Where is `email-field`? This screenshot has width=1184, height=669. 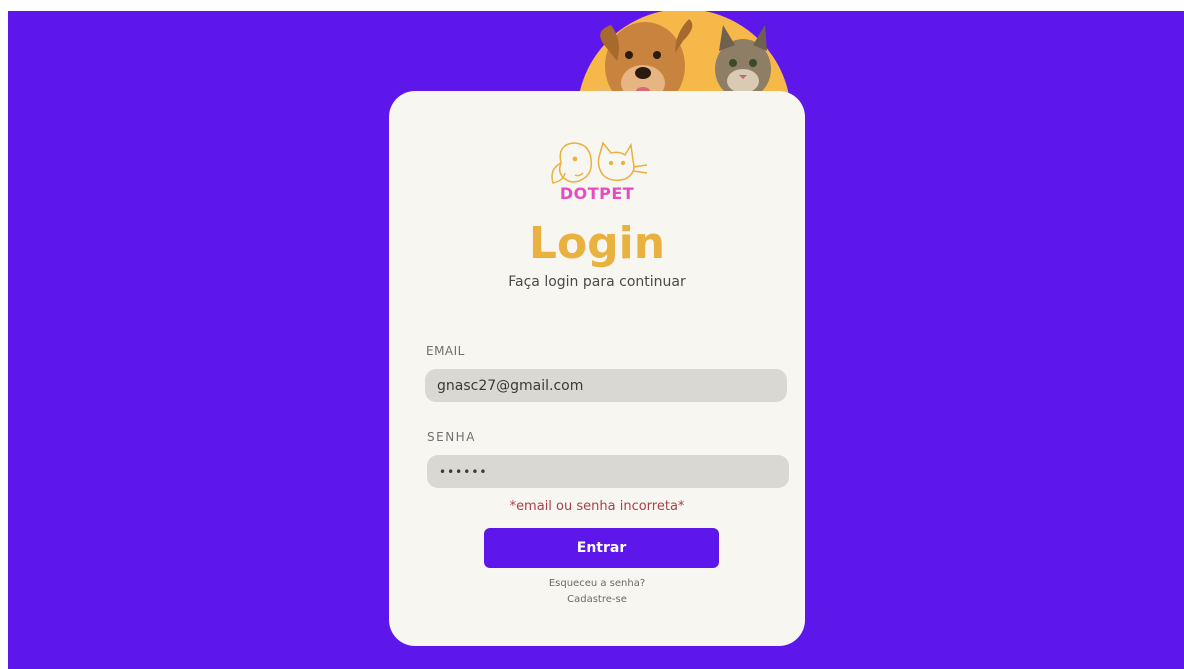
email-field is located at coordinates (606, 385).